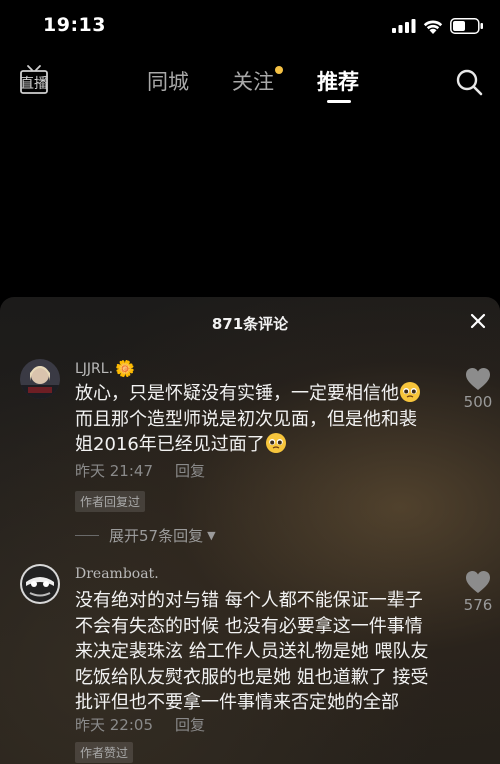 The height and width of the screenshot is (764, 500). I want to click on comment-time: 昨天 22:05, so click(114, 725).